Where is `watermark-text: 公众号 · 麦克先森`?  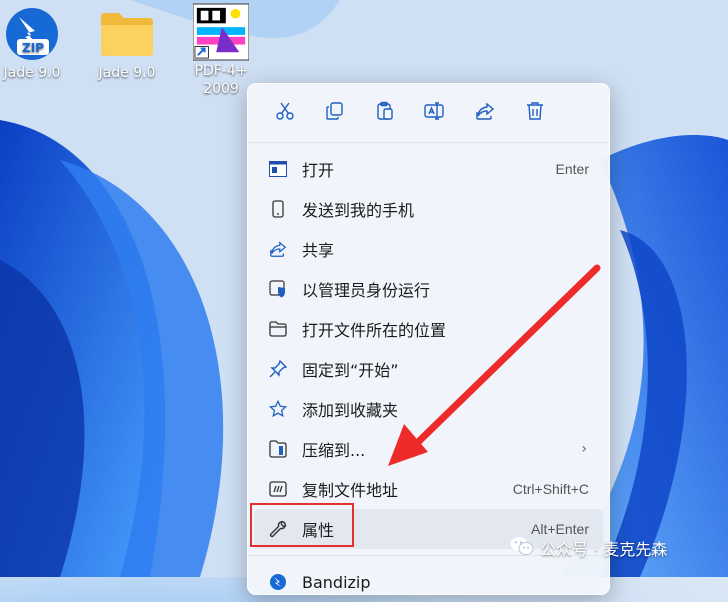 watermark-text: 公众号 · 麦克先森 is located at coordinates (604, 549).